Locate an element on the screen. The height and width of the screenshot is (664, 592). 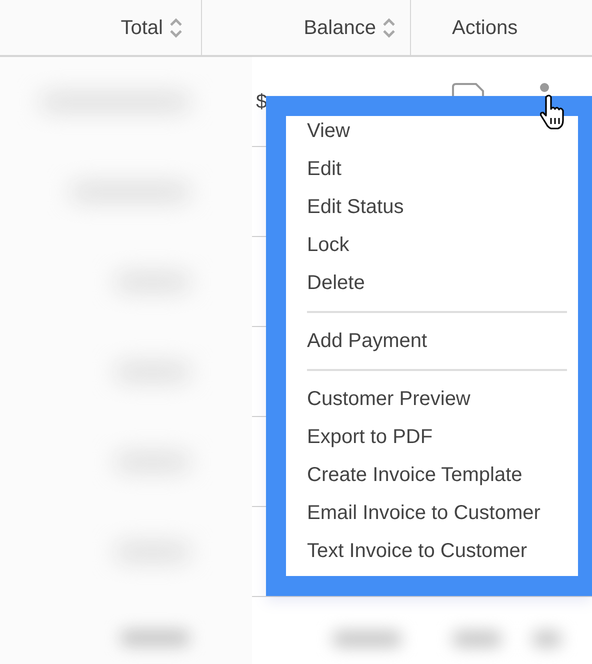
column-header: Balance is located at coordinates (340, 27).